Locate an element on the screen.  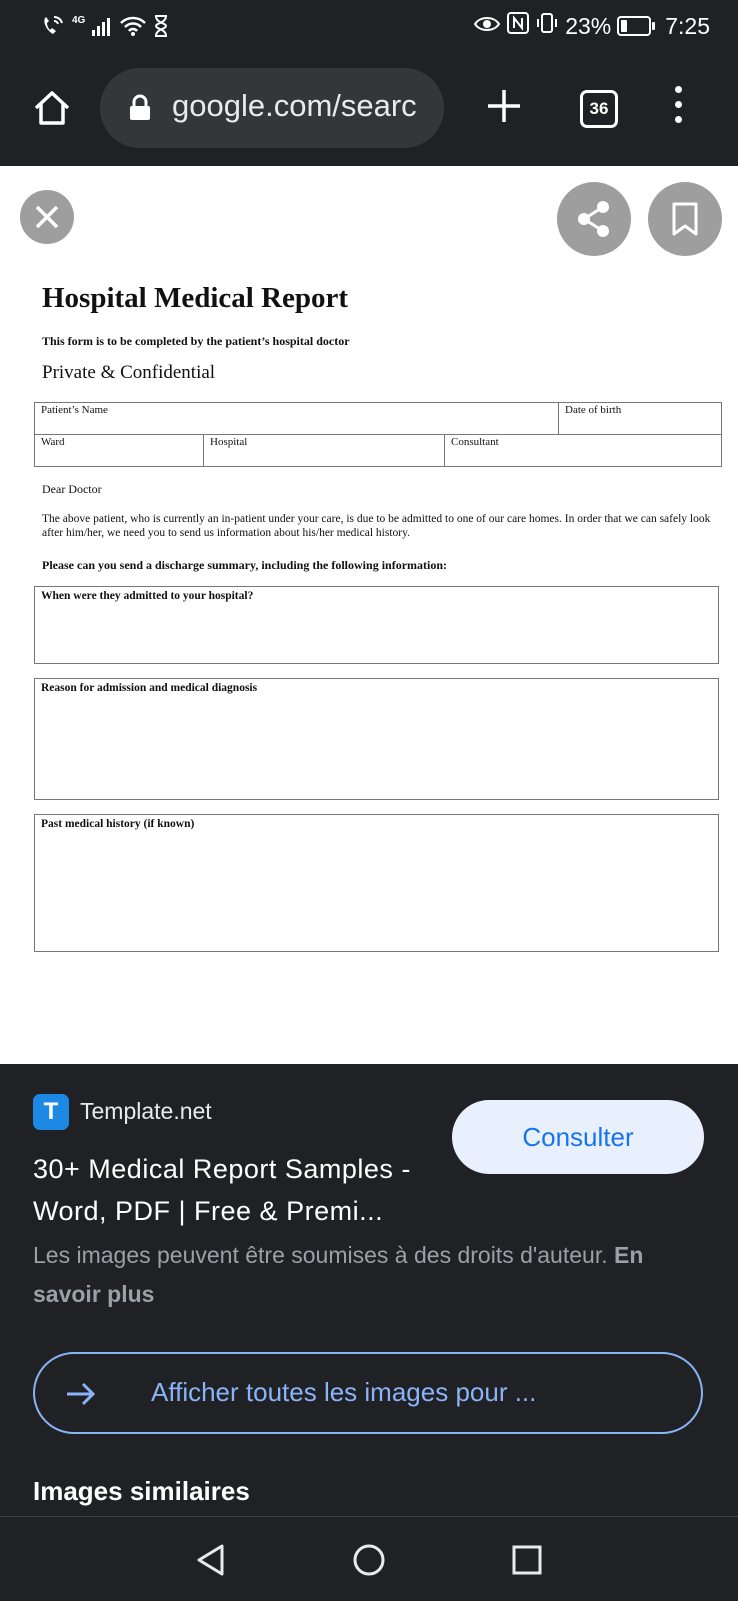
document-title: Hospital Medical Report is located at coordinates (195, 298).